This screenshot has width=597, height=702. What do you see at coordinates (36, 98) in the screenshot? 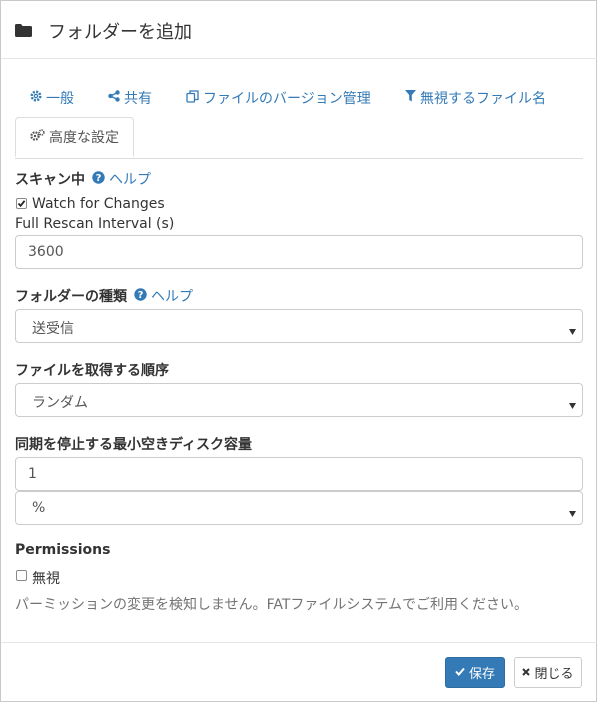
I see `gear-icon` at bounding box center [36, 98].